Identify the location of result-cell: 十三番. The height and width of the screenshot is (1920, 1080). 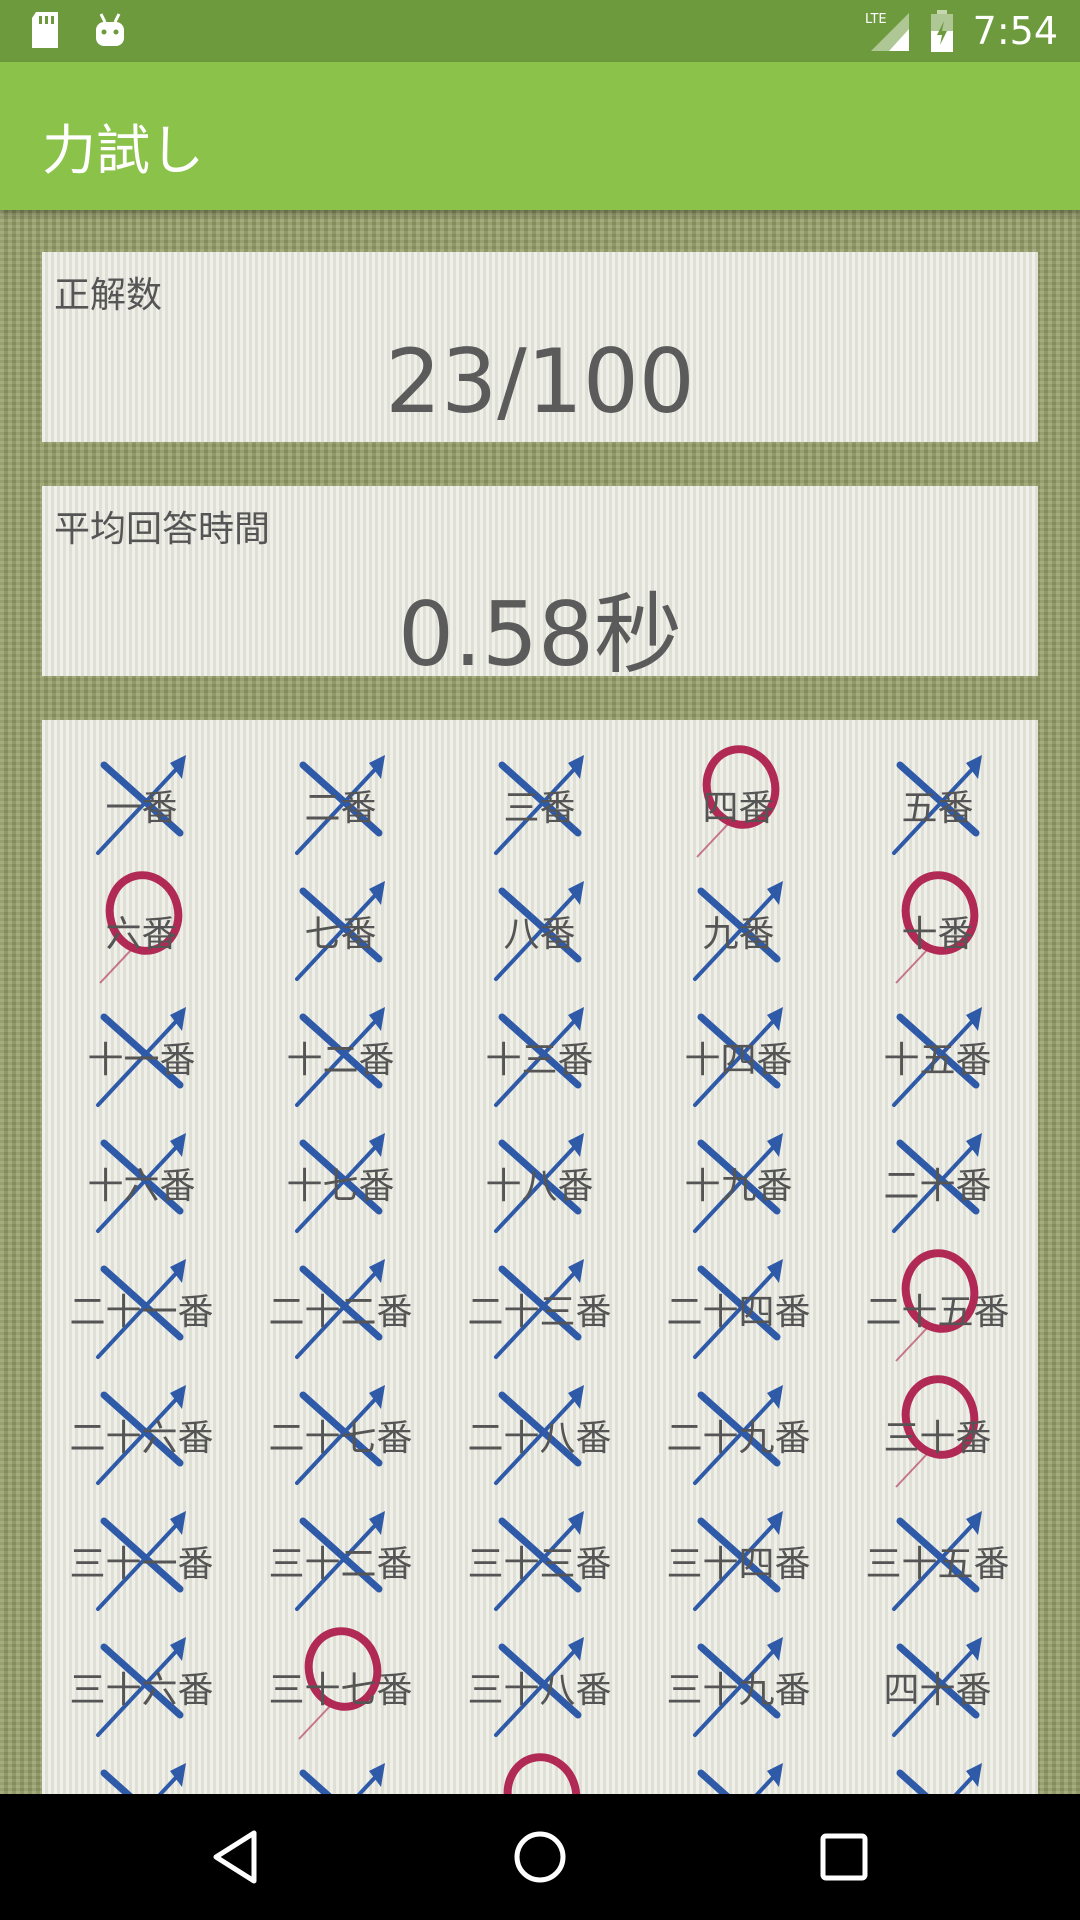
(539, 1057).